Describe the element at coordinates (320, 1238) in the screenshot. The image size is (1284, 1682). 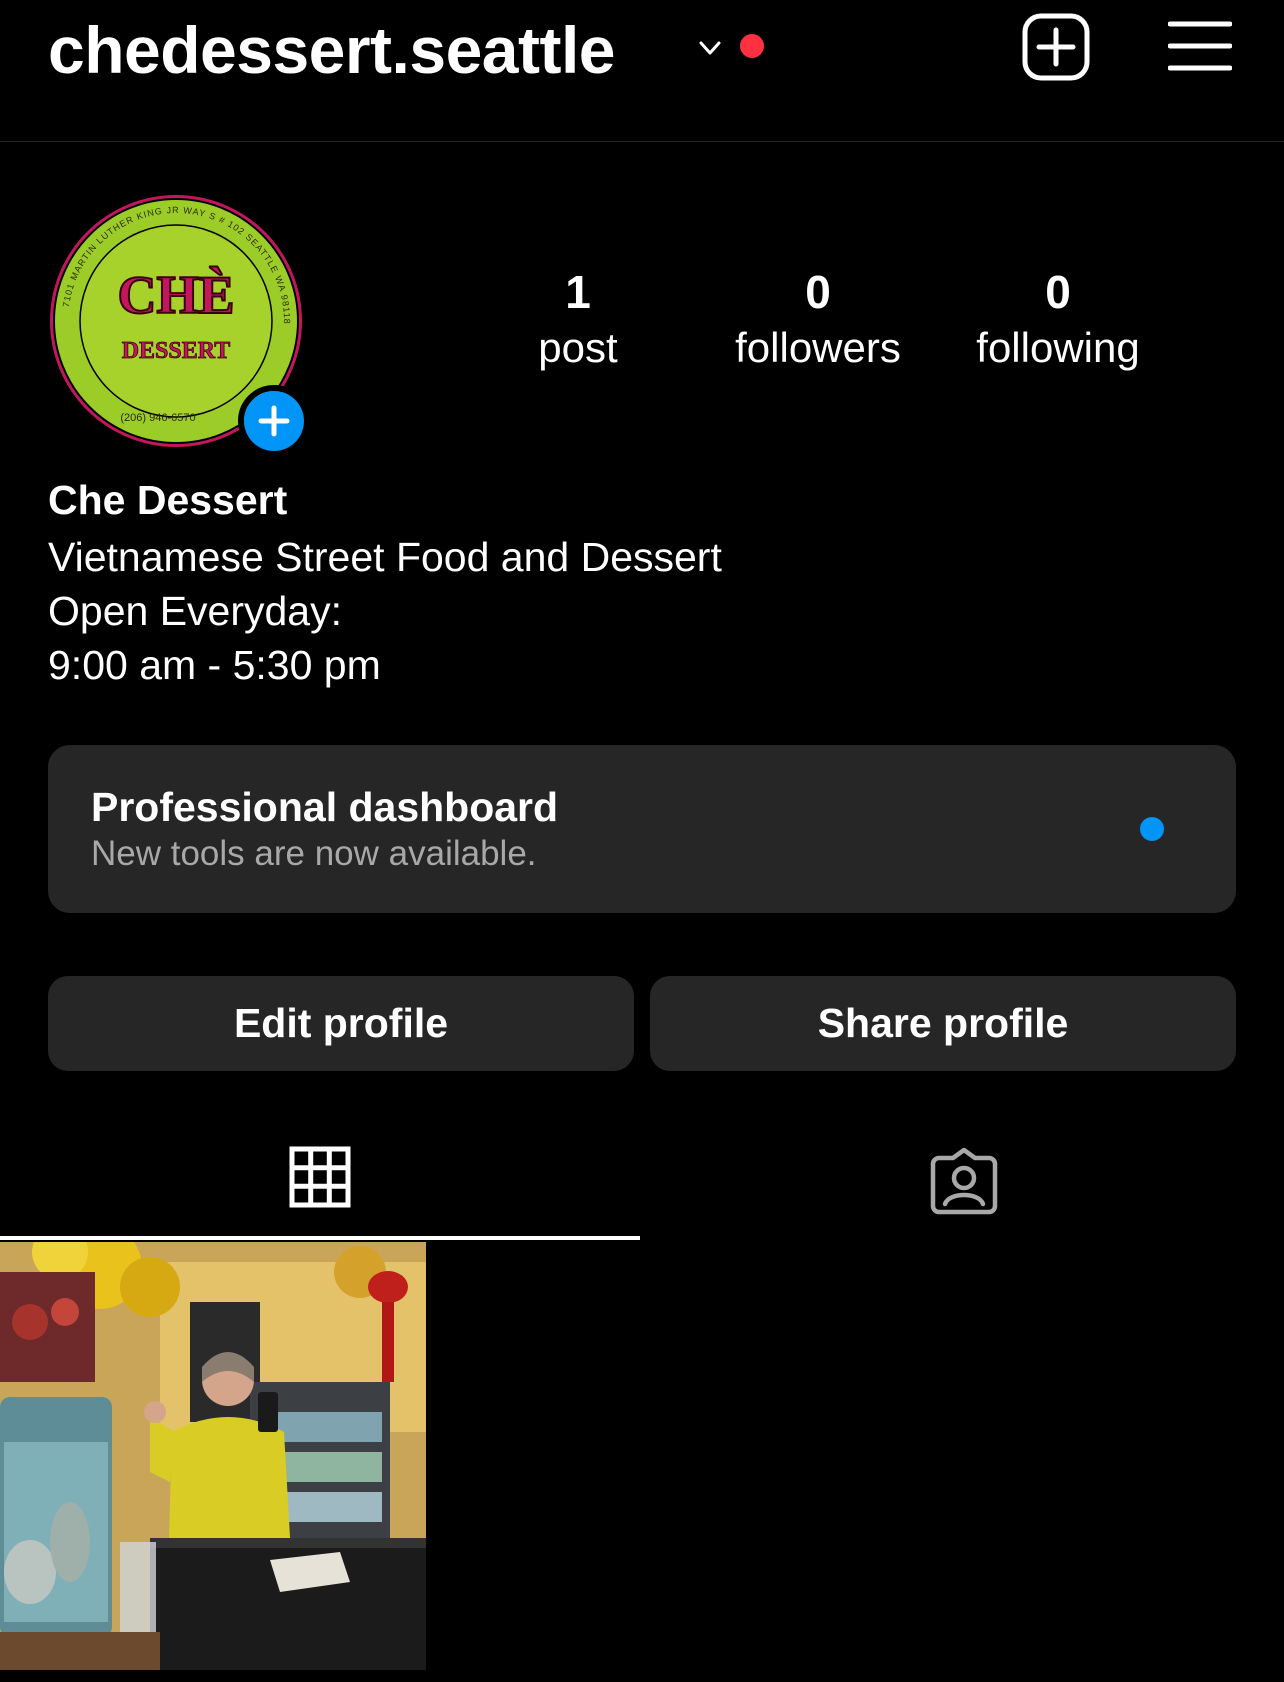
I see `active-tab-indicator` at that location.